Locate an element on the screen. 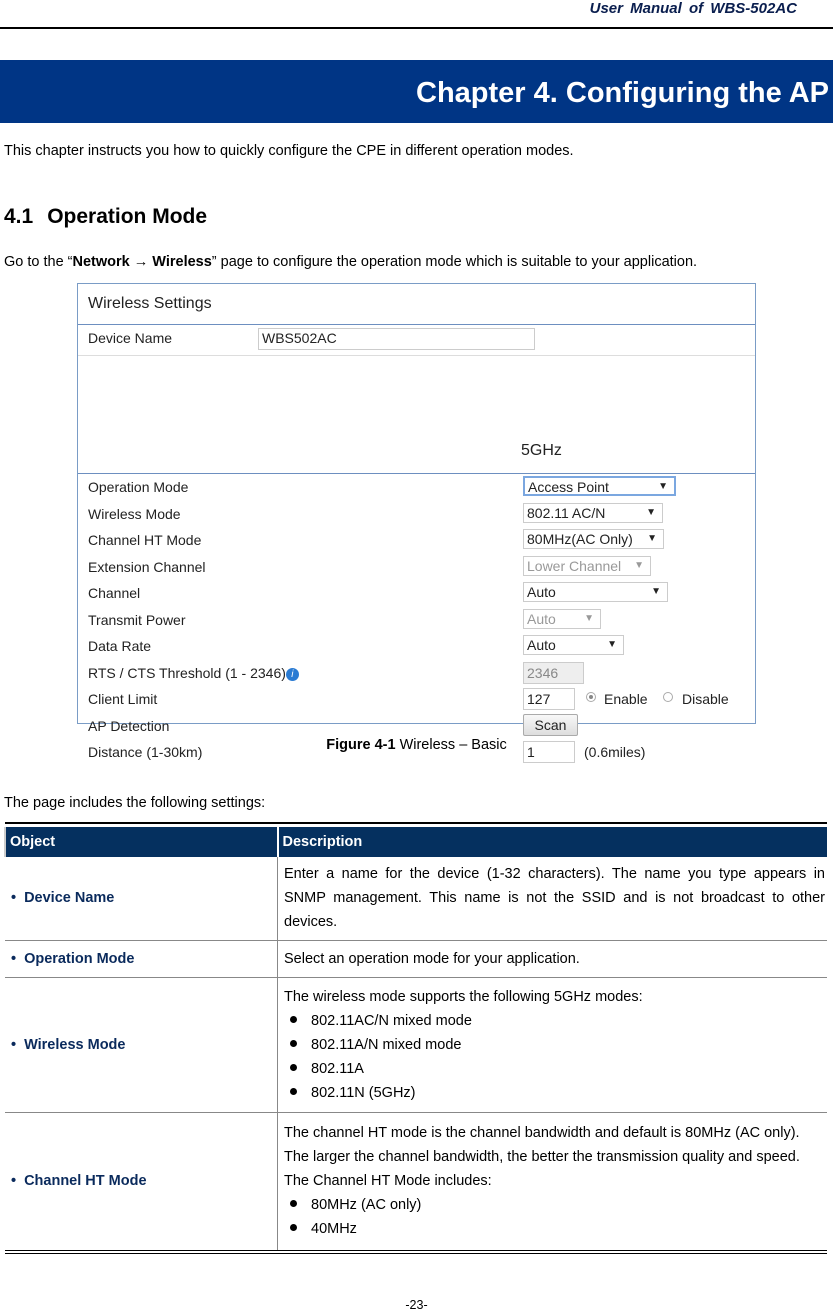  select-value: 80MHz(AC Only) is located at coordinates (580, 539).